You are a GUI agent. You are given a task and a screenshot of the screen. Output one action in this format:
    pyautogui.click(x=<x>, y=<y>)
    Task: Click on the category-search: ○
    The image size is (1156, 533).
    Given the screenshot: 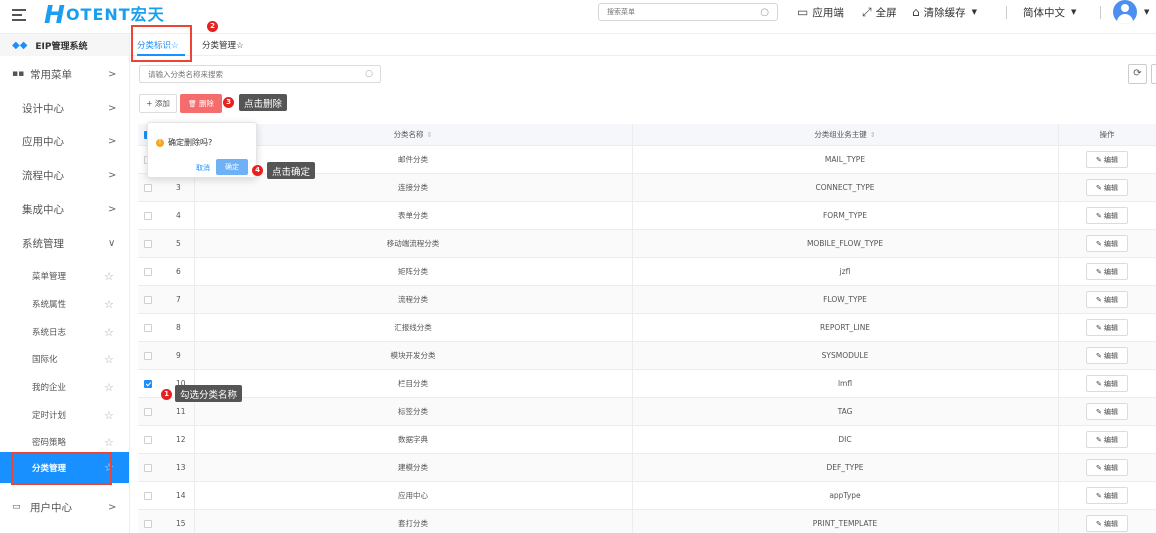 What is the action you would take?
    pyautogui.click(x=260, y=74)
    